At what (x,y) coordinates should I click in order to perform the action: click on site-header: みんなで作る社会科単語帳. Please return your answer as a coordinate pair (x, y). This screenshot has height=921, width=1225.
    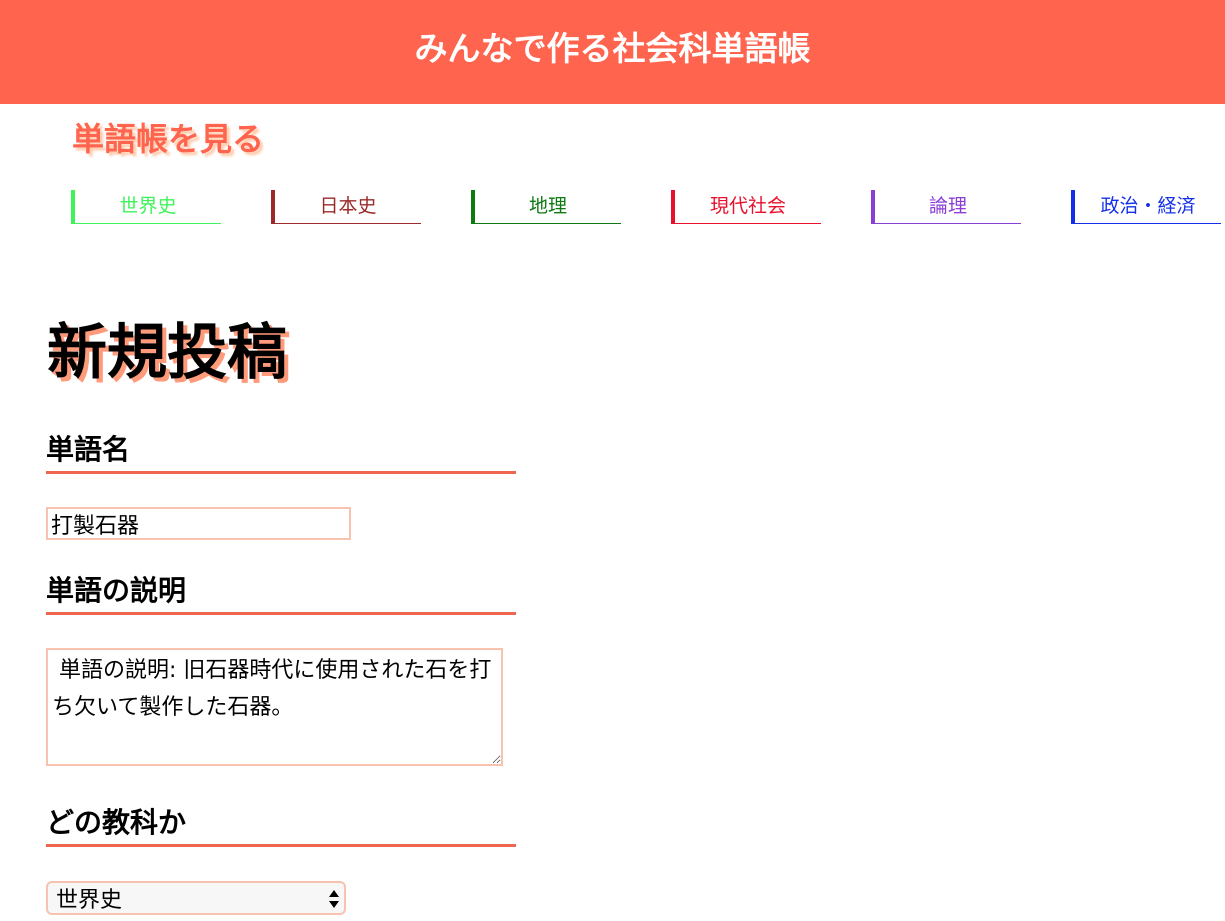
    Looking at the image, I should click on (612, 52).